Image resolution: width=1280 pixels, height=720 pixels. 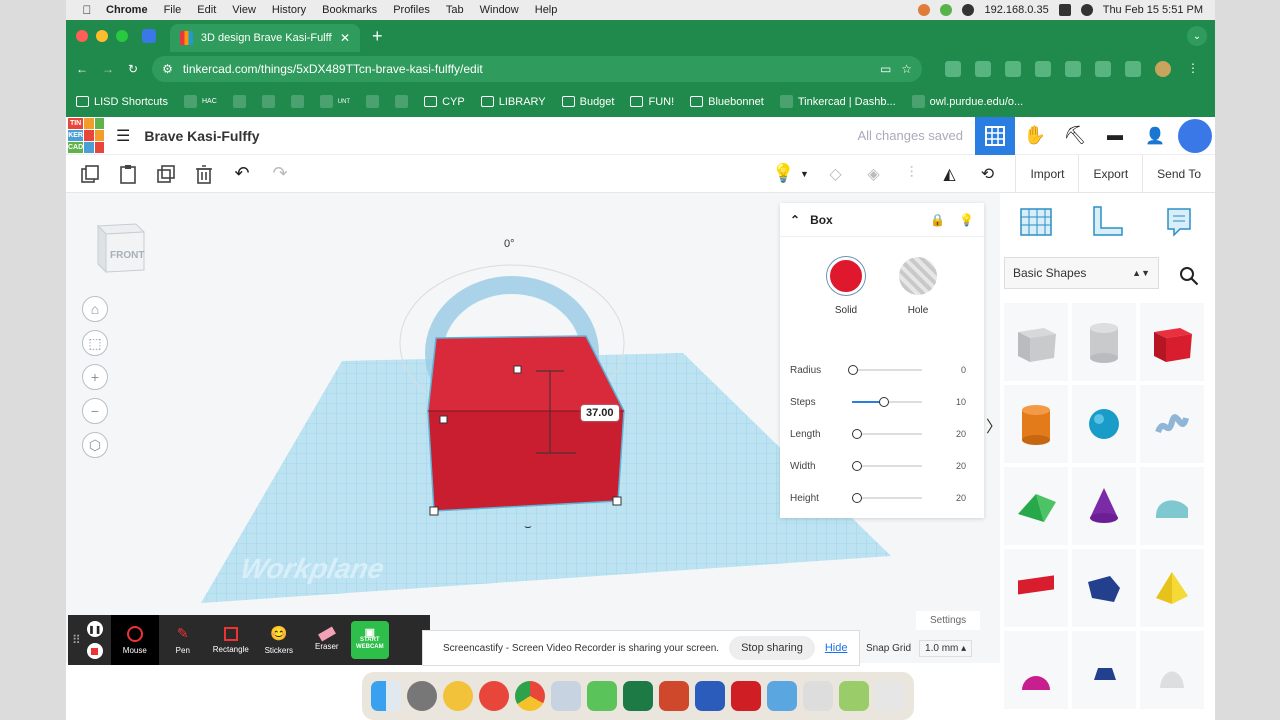 What do you see at coordinates (1107, 228) in the screenshot?
I see `ruler-tool-button` at bounding box center [1107, 228].